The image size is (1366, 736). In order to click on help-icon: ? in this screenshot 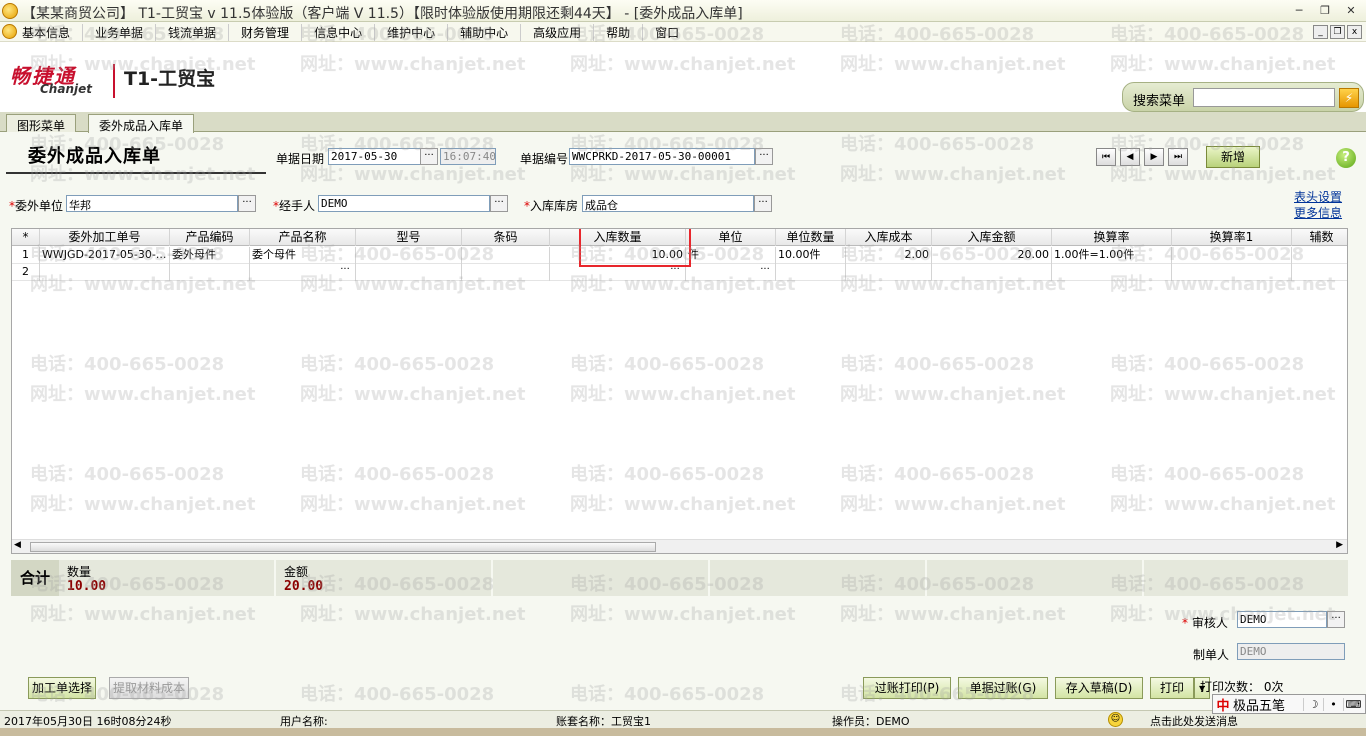, I will do `click(1346, 158)`.